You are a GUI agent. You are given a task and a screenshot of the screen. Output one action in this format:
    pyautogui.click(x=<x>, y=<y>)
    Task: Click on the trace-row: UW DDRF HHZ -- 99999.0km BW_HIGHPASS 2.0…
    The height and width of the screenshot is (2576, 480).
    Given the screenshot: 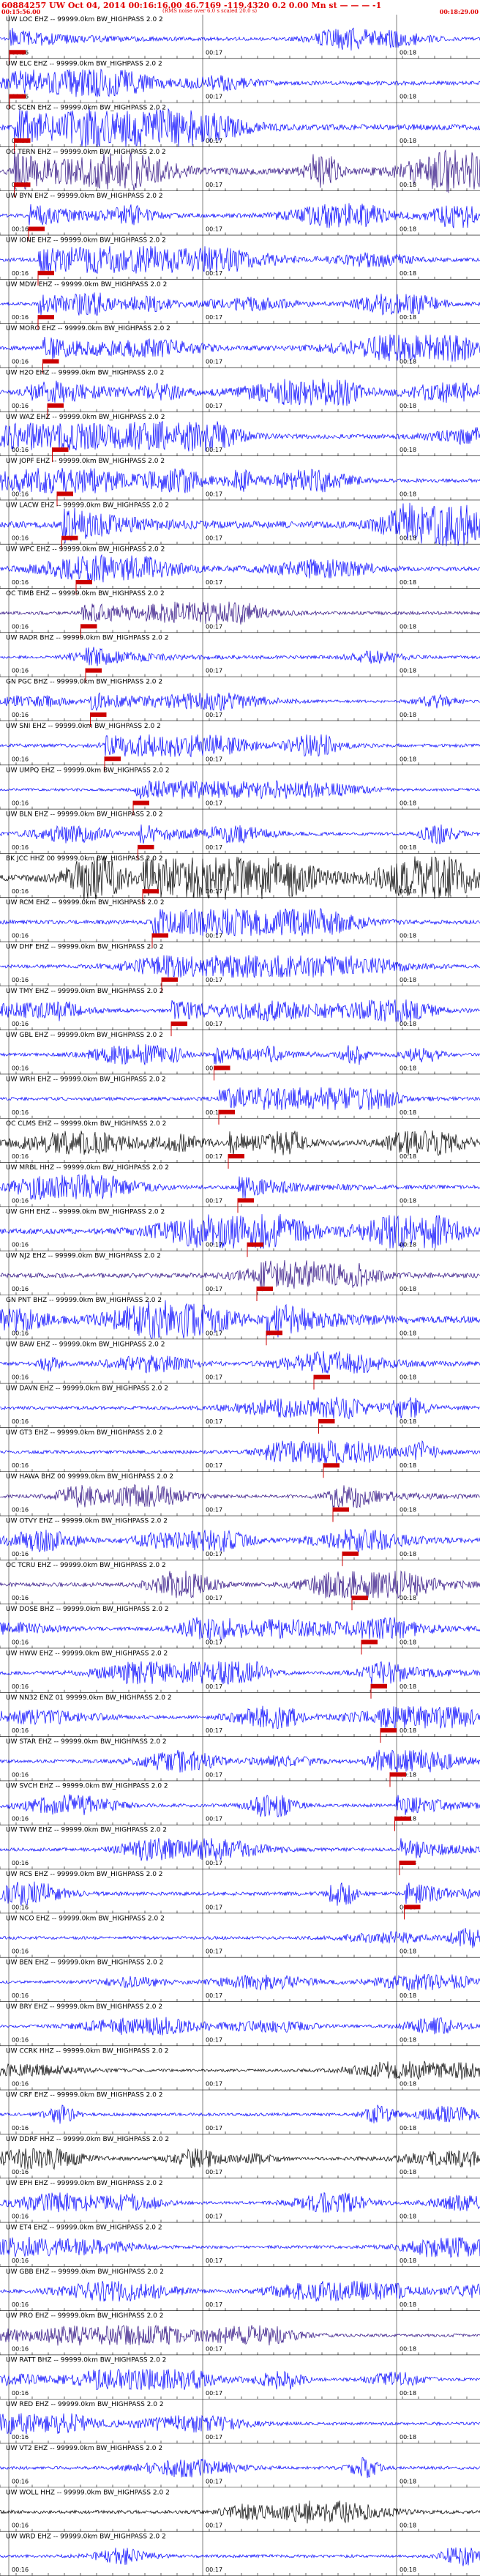 What is the action you would take?
    pyautogui.click(x=240, y=2157)
    